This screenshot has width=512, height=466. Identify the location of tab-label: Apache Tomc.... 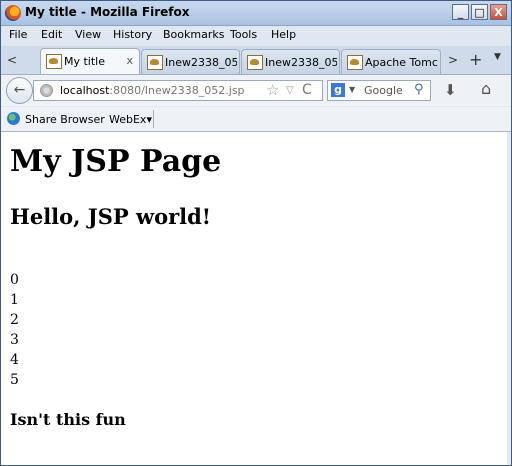
(402, 62).